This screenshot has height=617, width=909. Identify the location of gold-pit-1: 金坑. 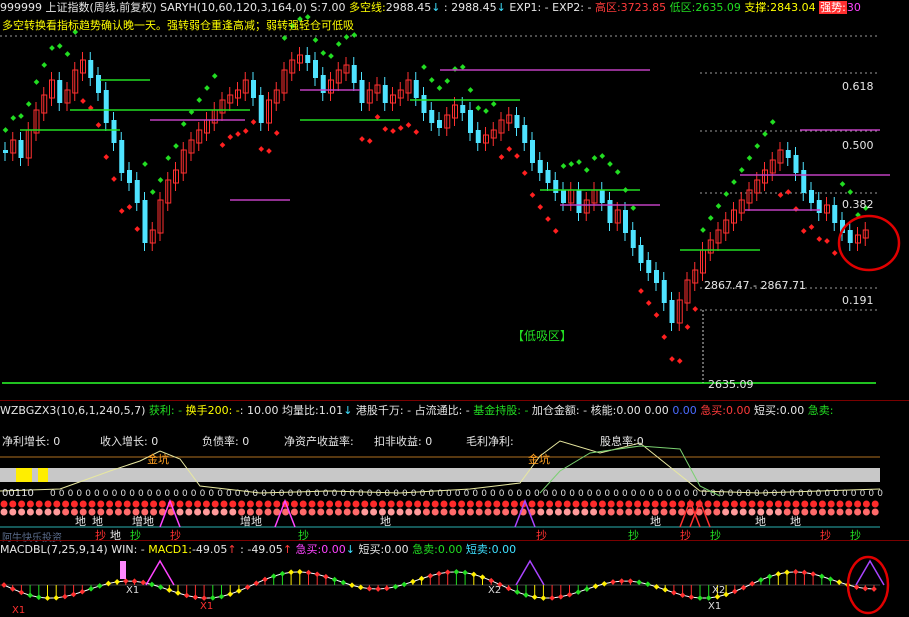
(158, 459).